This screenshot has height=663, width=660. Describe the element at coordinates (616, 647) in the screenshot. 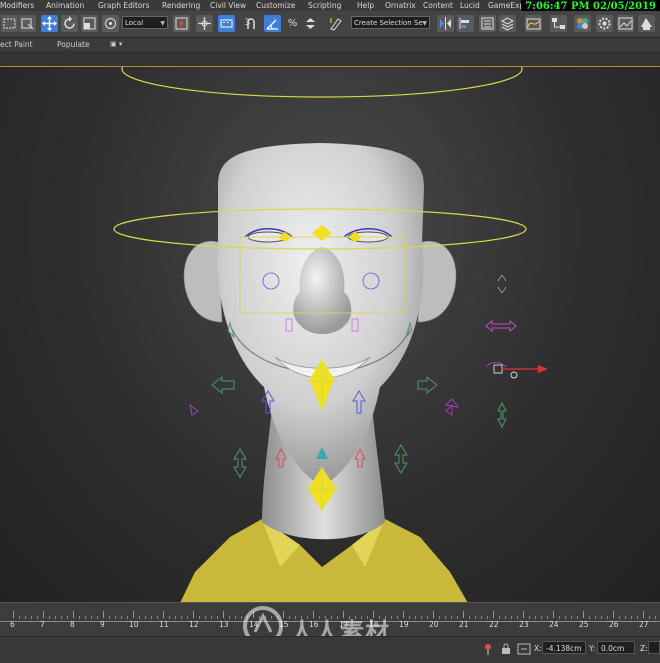

I see `y-coordinate-field: 0.0cm` at that location.